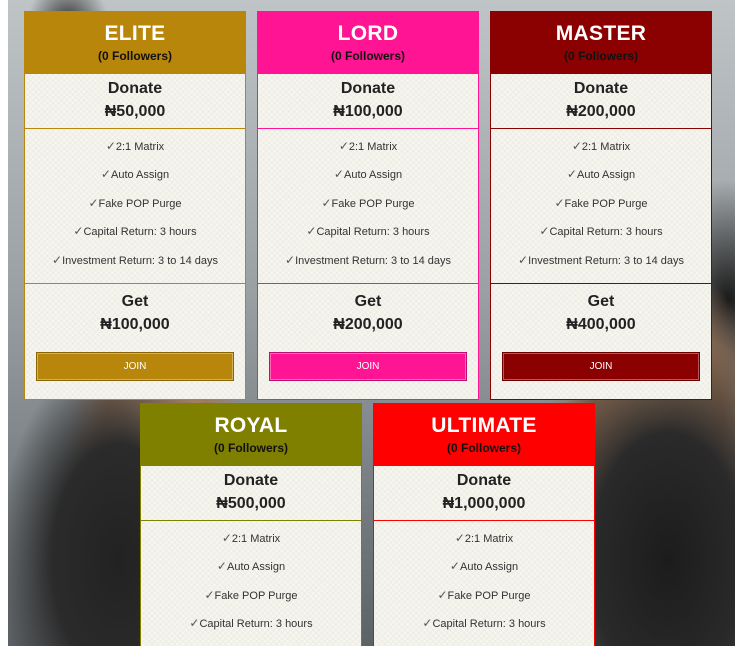  What do you see at coordinates (484, 425) in the screenshot?
I see `plan-title: ULTIMATE` at bounding box center [484, 425].